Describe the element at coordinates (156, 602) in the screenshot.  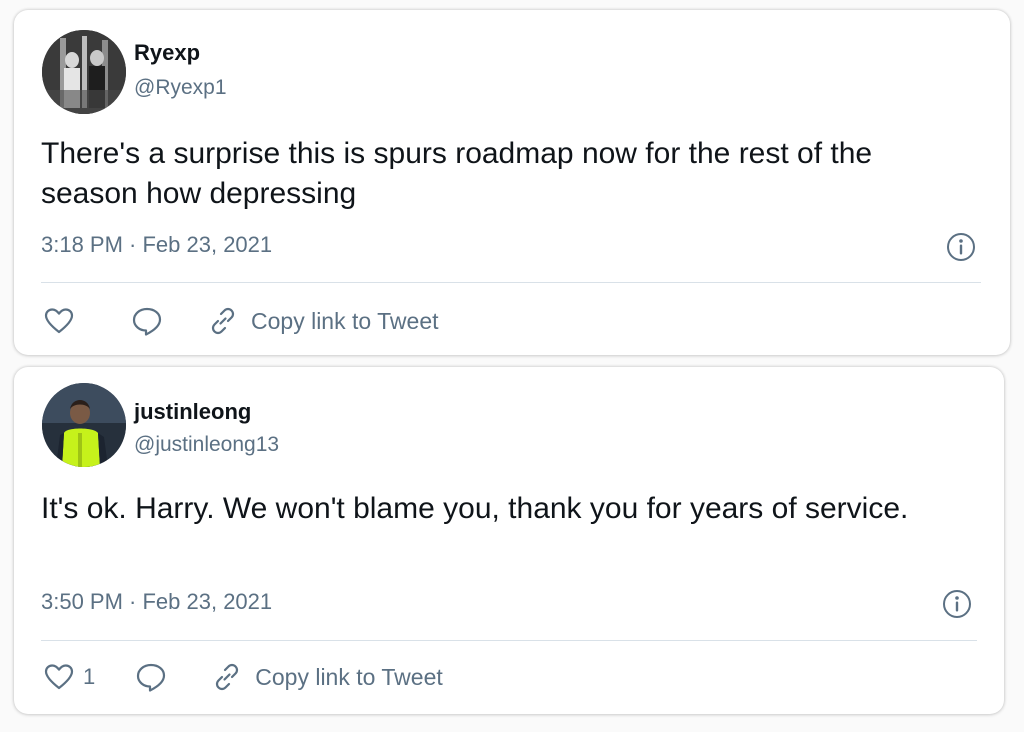
I see `tweet-timestamp: 3:50 PM · Feb 23, 2021` at that location.